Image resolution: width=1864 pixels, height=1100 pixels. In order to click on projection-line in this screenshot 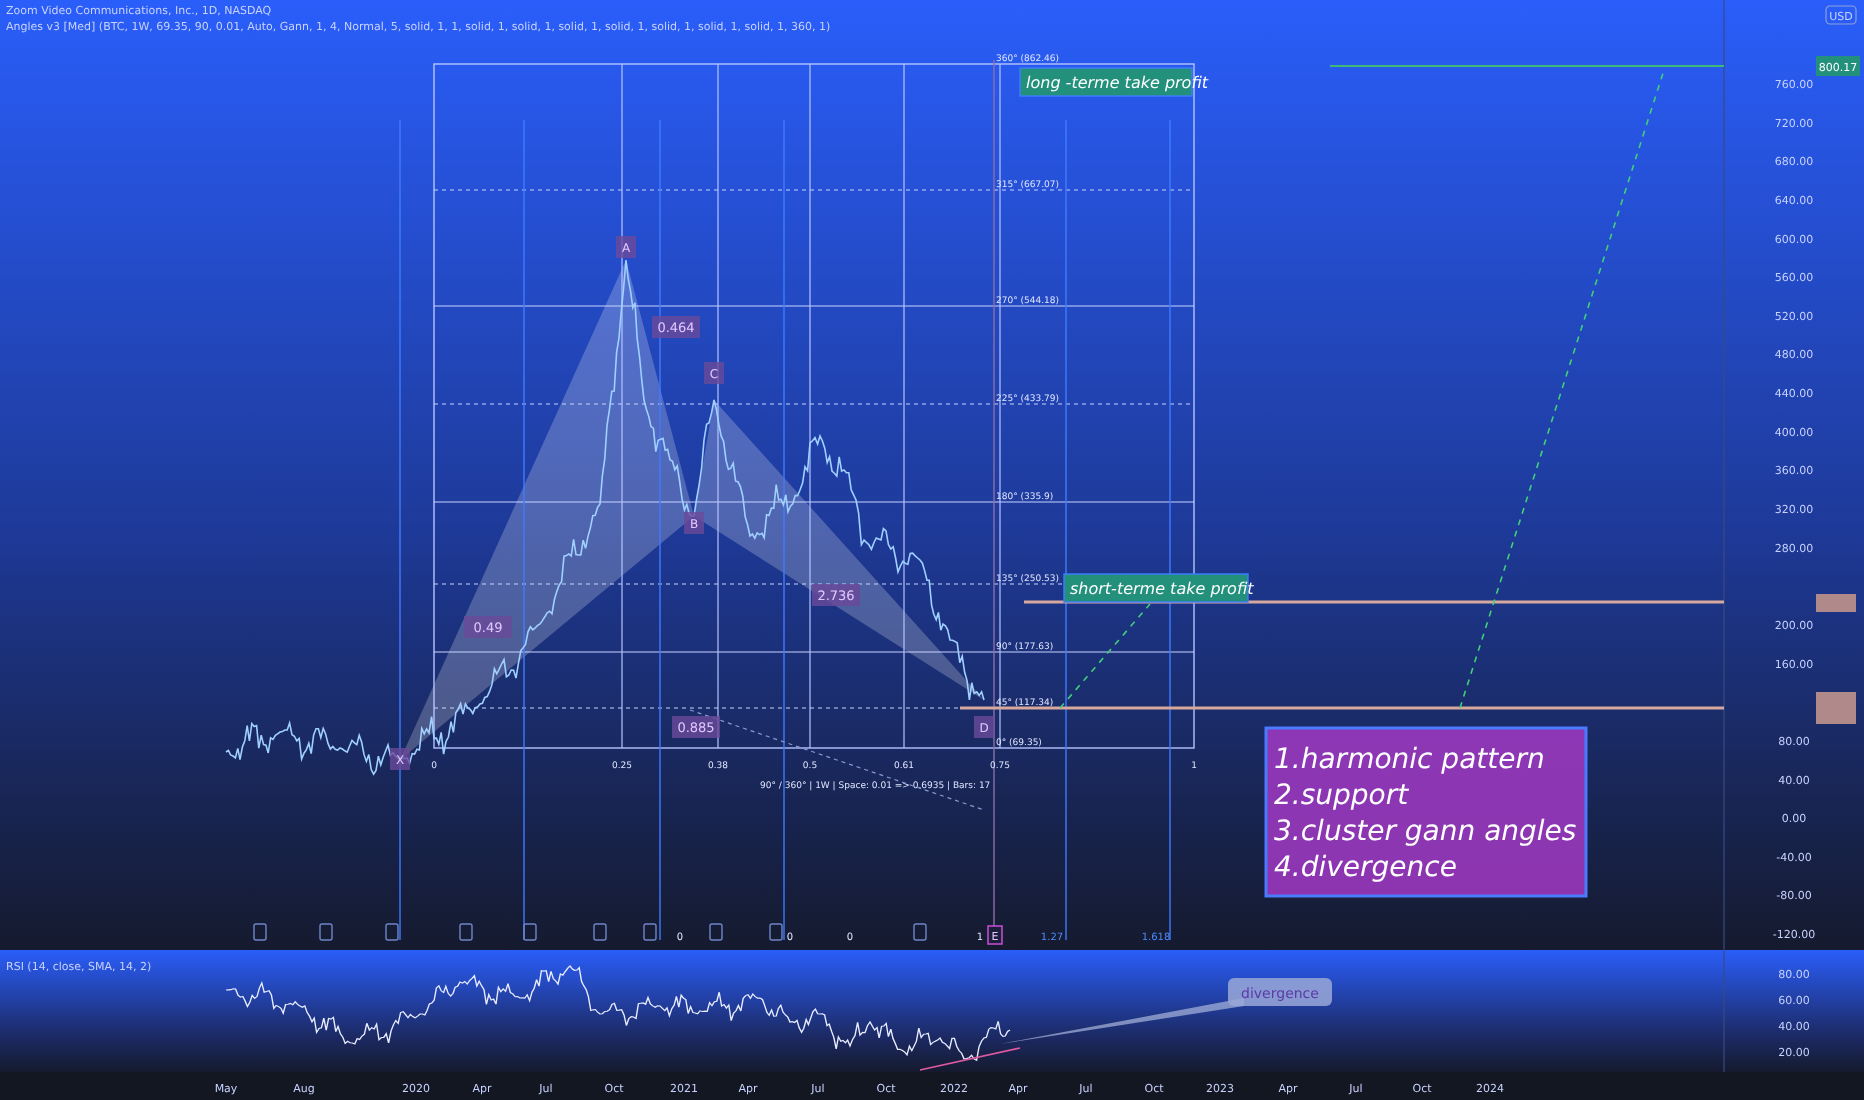, I will do `click(1105, 656)`.